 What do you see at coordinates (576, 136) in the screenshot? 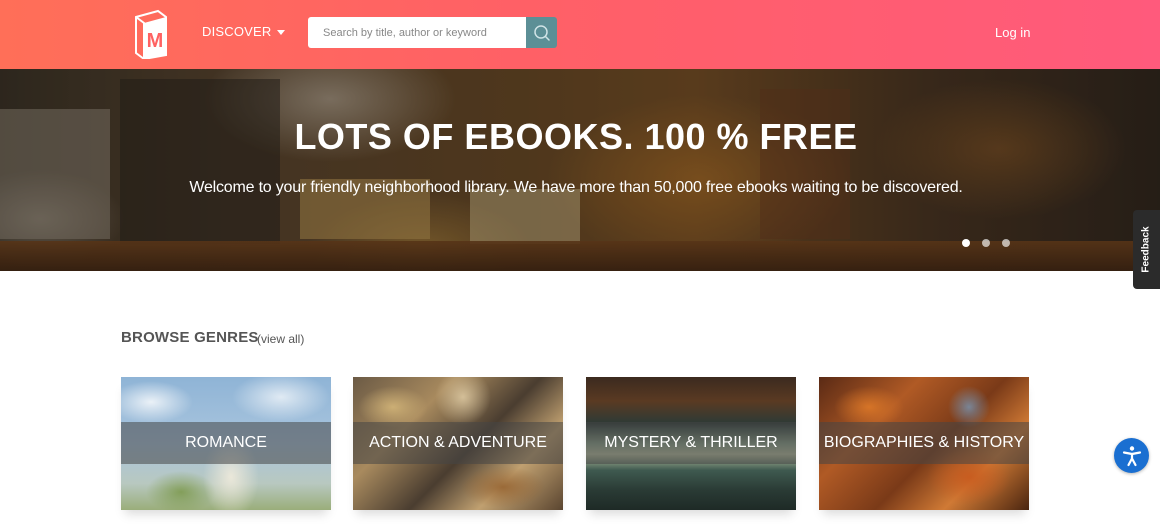
I see `hero-title: LOTS OF EBOOKS. 100 % FREE` at bounding box center [576, 136].